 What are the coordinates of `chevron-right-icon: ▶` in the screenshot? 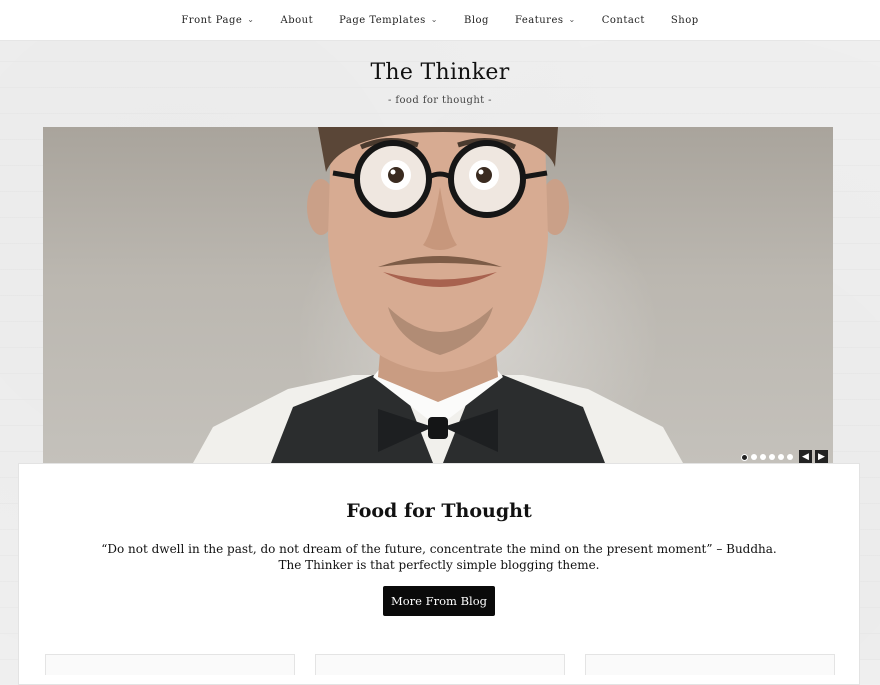 It's located at (821, 456).